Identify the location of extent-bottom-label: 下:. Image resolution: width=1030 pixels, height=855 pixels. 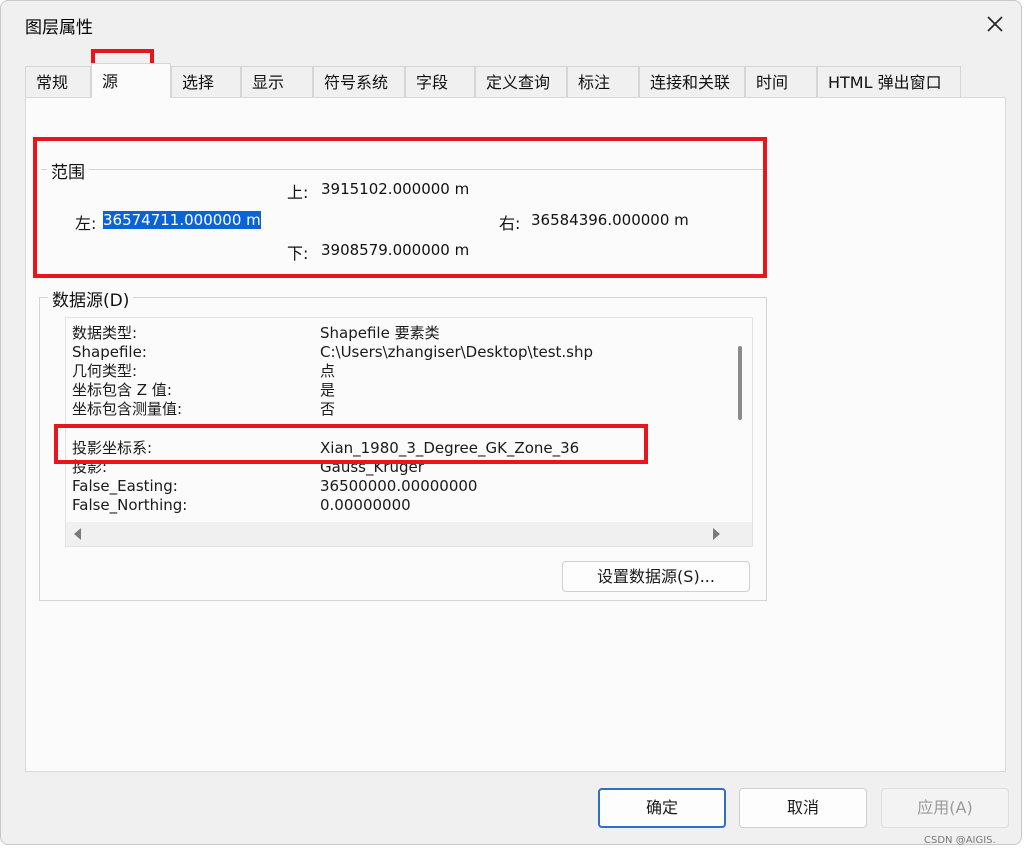
(298, 253).